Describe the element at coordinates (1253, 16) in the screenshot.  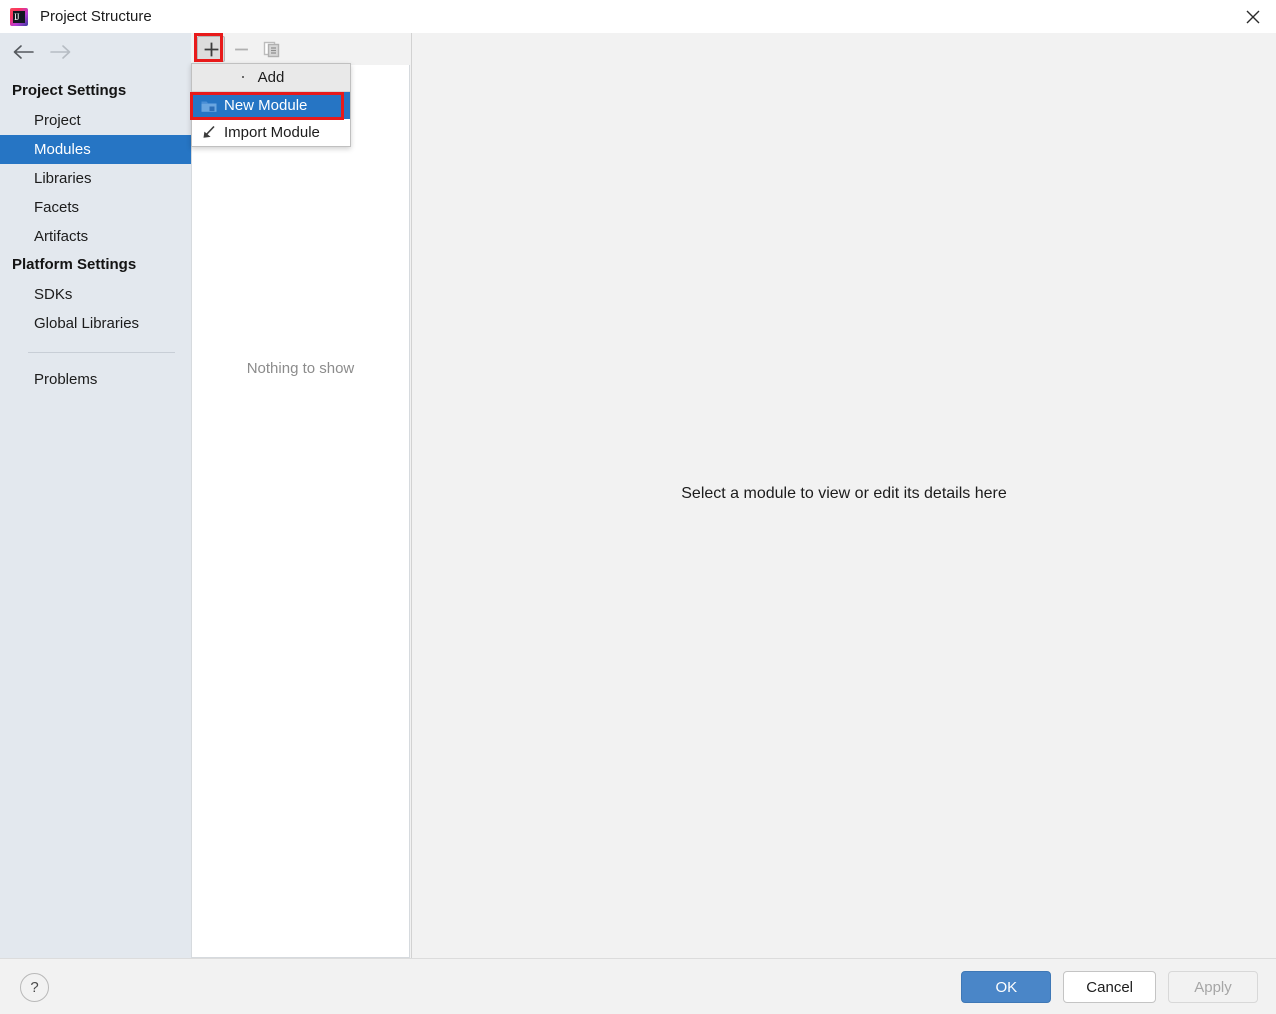
I see `close-icon` at that location.